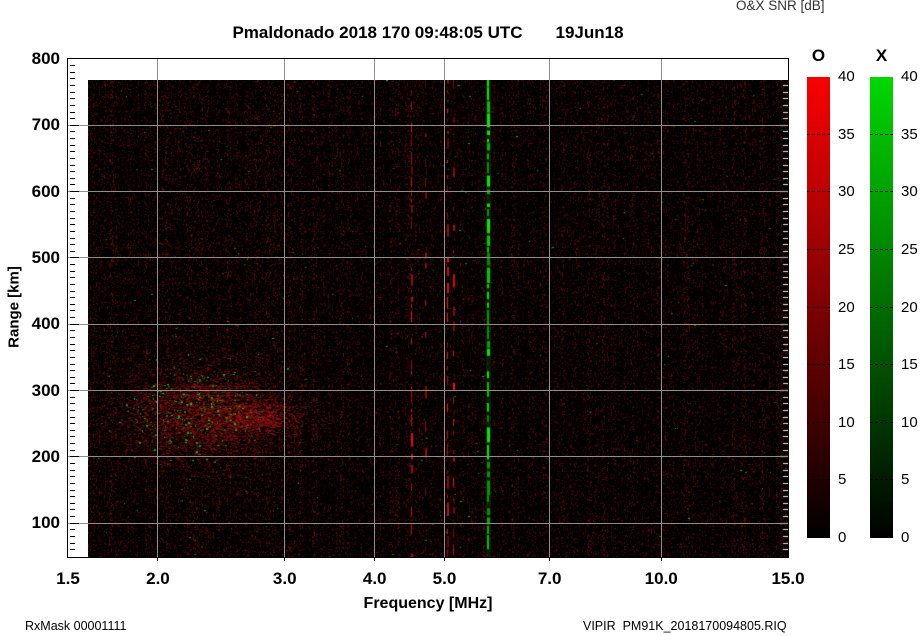  What do you see at coordinates (45, 191) in the screenshot?
I see `y-tick-label: 600` at bounding box center [45, 191].